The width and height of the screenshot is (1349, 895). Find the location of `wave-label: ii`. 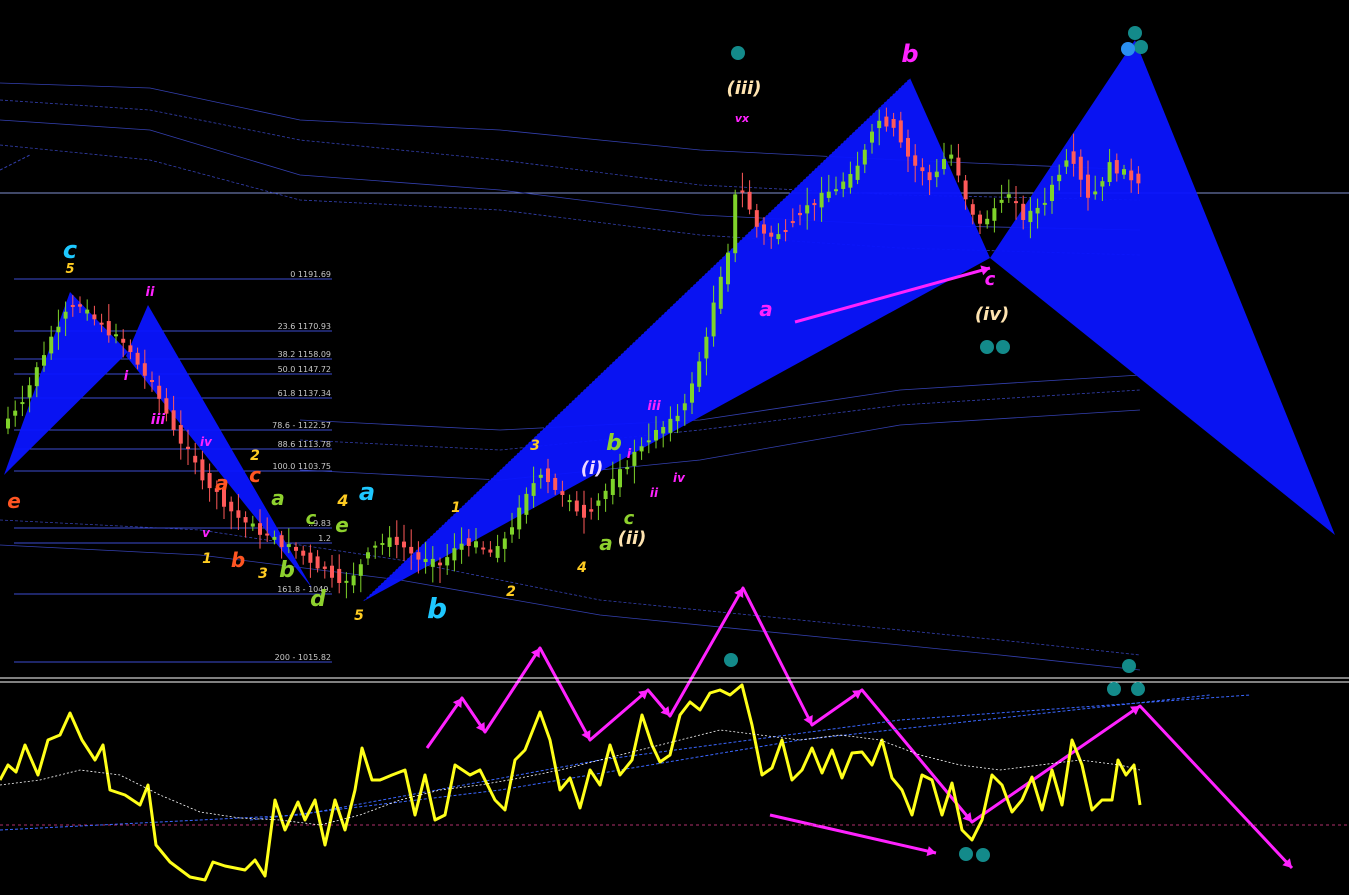

wave-label: ii is located at coordinates (654, 493).